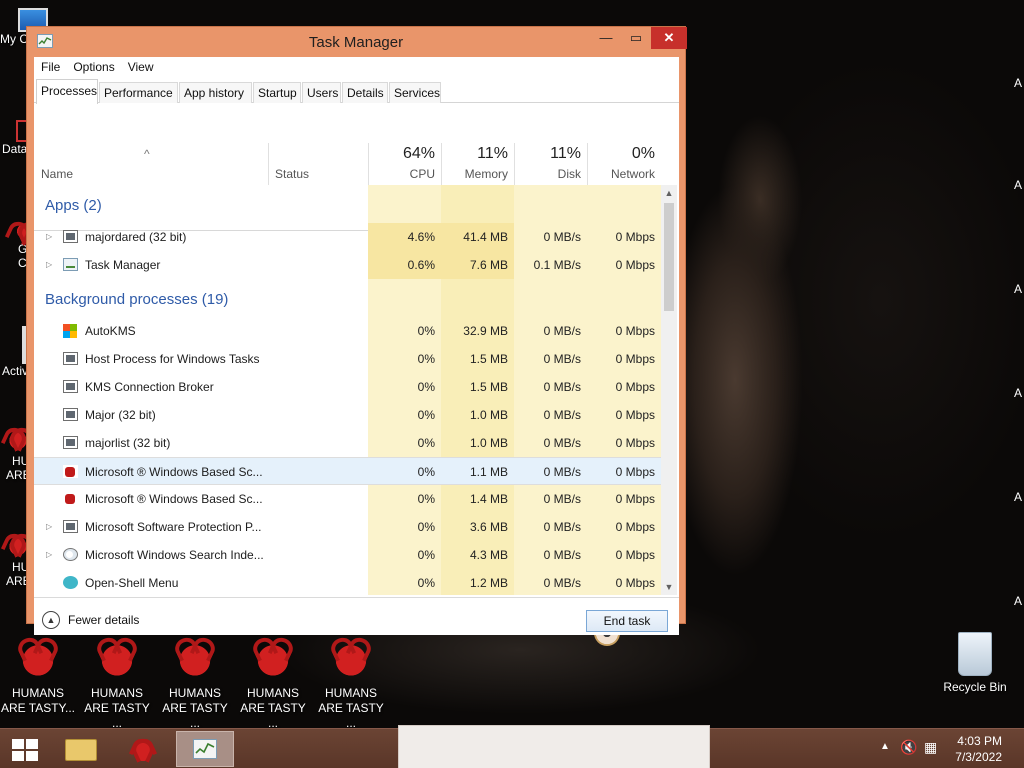 The image size is (1024, 768). What do you see at coordinates (51, 620) in the screenshot?
I see `chevron-up-icon: ▲` at bounding box center [51, 620].